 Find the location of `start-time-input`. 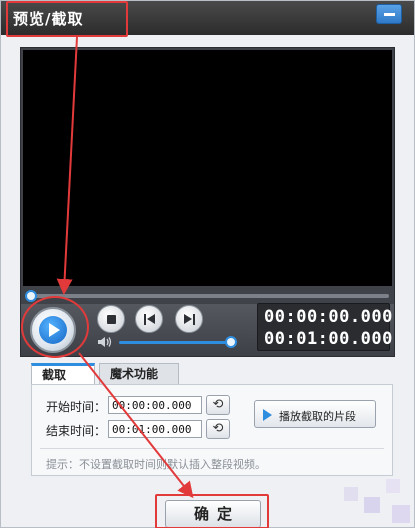

start-time-input is located at coordinates (155, 405).